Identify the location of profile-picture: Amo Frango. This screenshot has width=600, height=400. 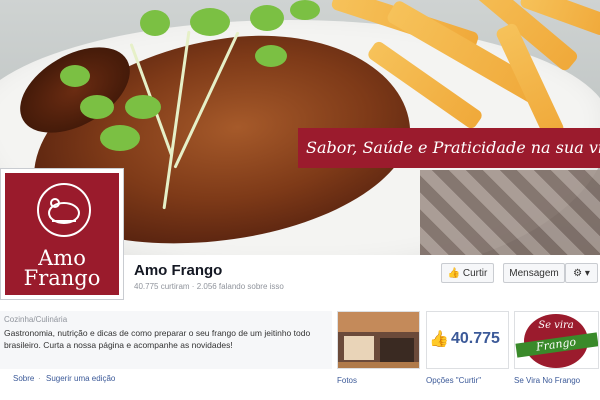
(62, 234).